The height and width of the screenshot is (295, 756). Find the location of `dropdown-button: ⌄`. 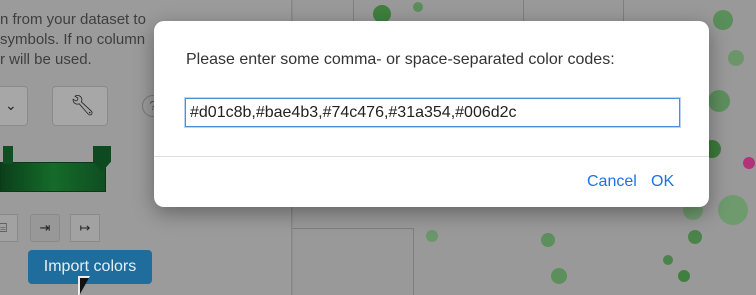

dropdown-button: ⌄ is located at coordinates (14, 106).